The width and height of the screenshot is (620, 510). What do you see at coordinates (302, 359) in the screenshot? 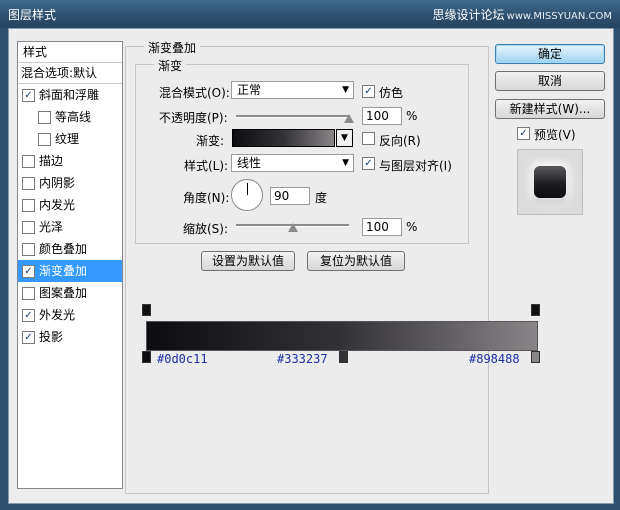
I see `color-stop-2-label: #333237` at bounding box center [302, 359].